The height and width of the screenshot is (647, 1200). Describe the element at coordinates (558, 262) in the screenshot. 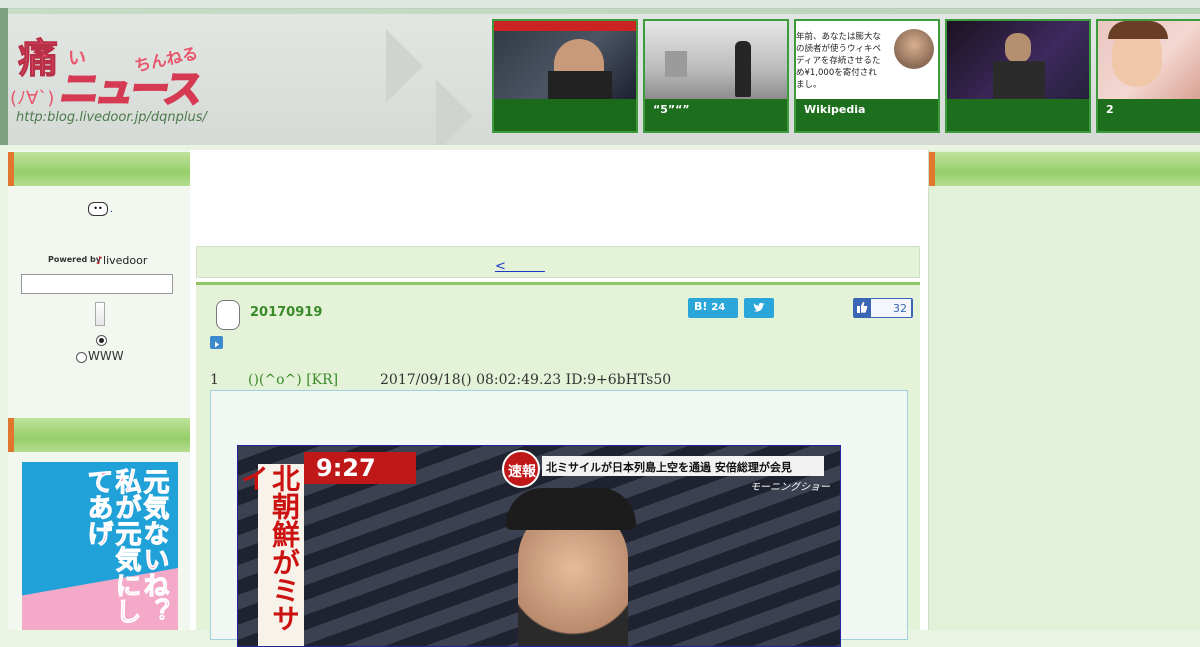

I see `article-nav: <` at that location.